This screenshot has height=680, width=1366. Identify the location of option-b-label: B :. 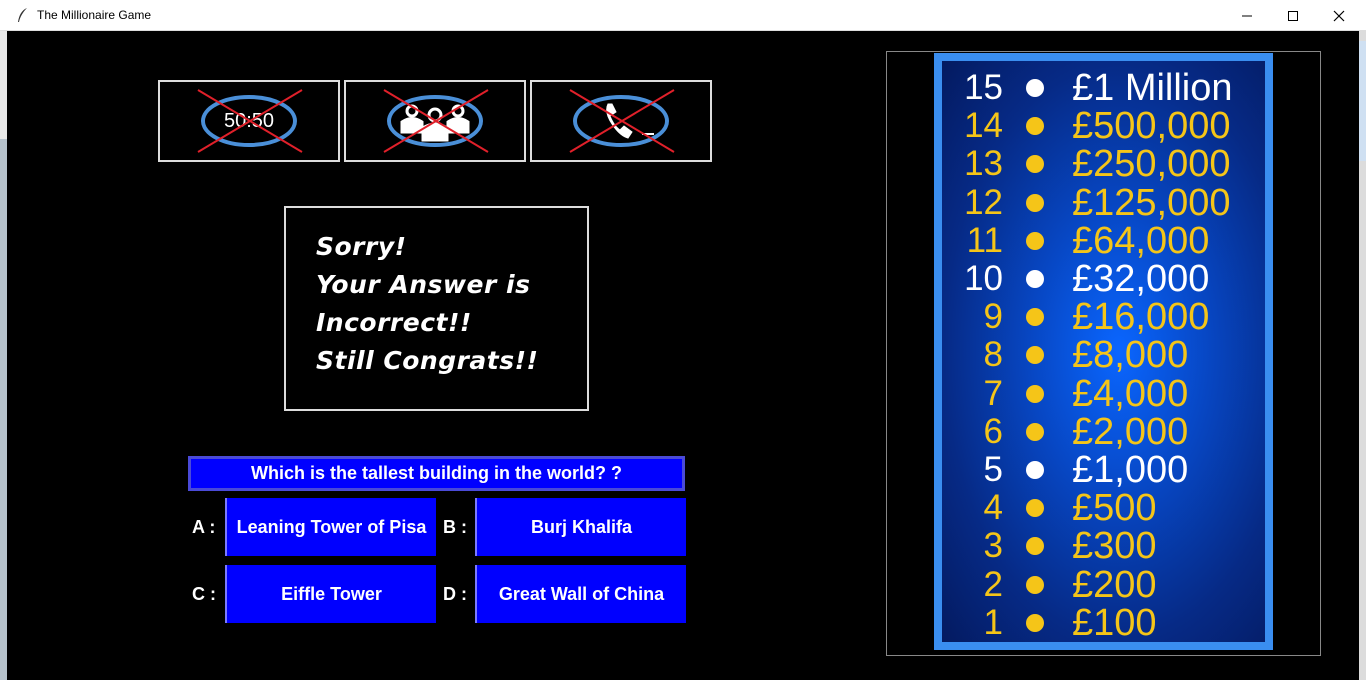
(455, 527).